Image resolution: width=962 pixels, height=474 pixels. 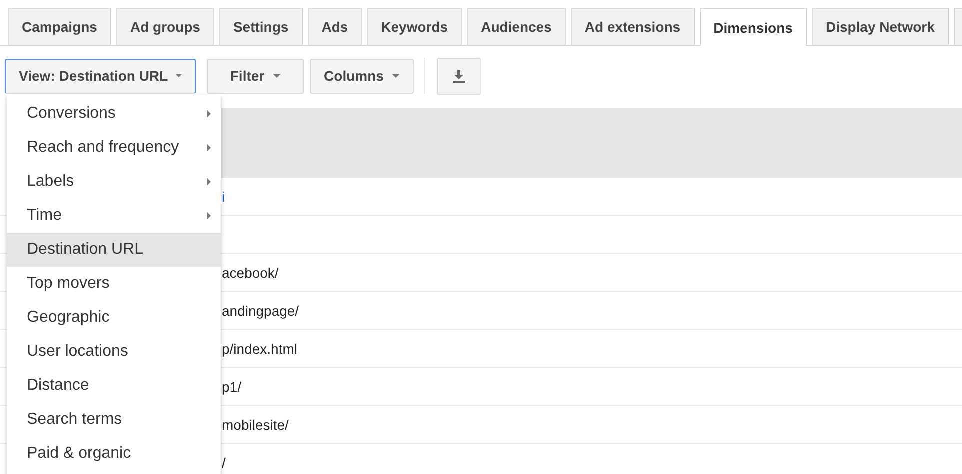 What do you see at coordinates (260, 348) in the screenshot?
I see `table-cell: p/index.html` at bounding box center [260, 348].